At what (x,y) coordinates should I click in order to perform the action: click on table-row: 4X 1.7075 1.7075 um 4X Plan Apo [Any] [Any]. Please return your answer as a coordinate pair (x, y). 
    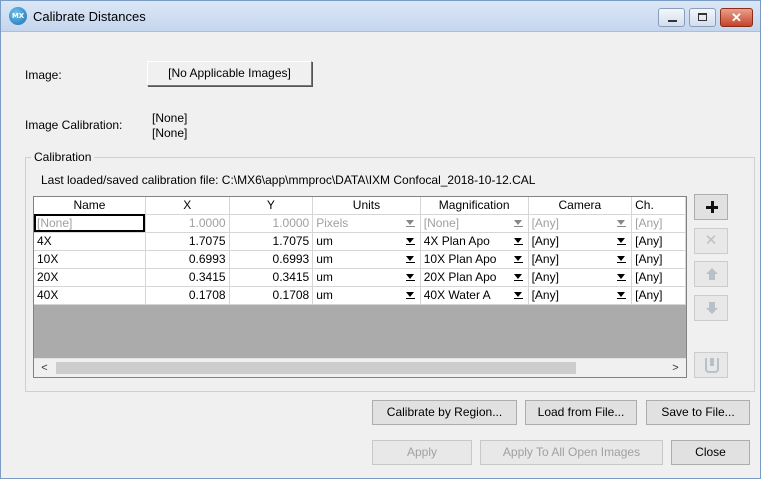
    Looking at the image, I should click on (360, 241).